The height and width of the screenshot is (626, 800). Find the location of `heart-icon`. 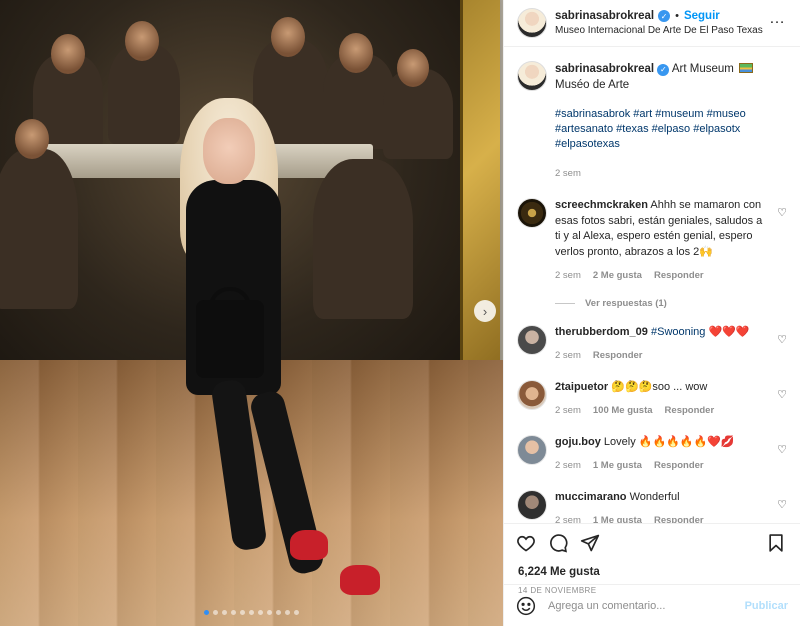

heart-icon is located at coordinates (527, 544).